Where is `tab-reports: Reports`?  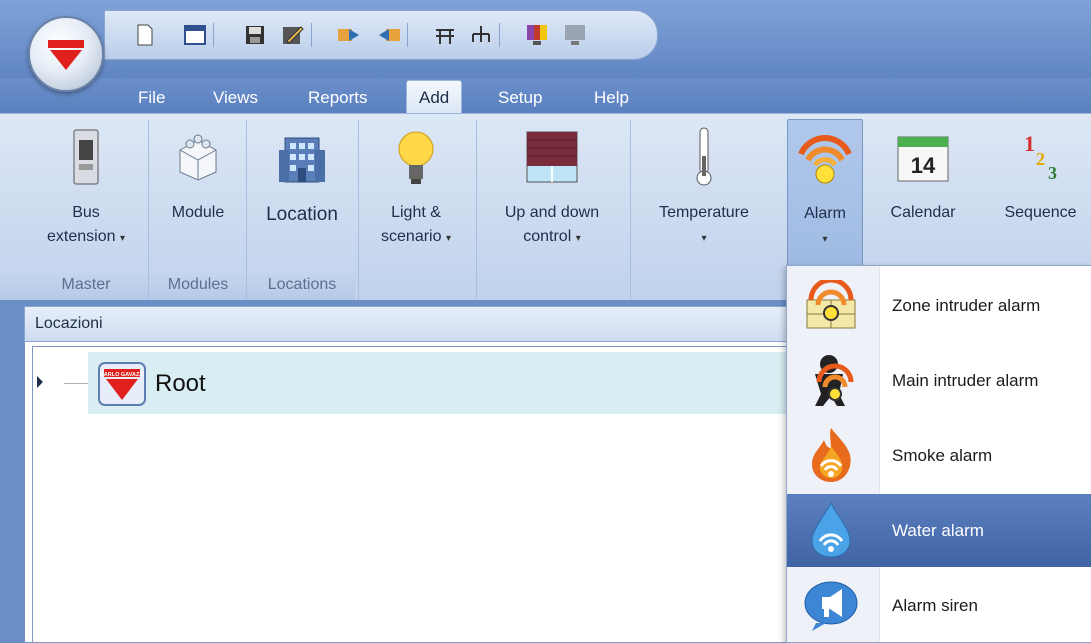 tab-reports: Reports is located at coordinates (338, 97).